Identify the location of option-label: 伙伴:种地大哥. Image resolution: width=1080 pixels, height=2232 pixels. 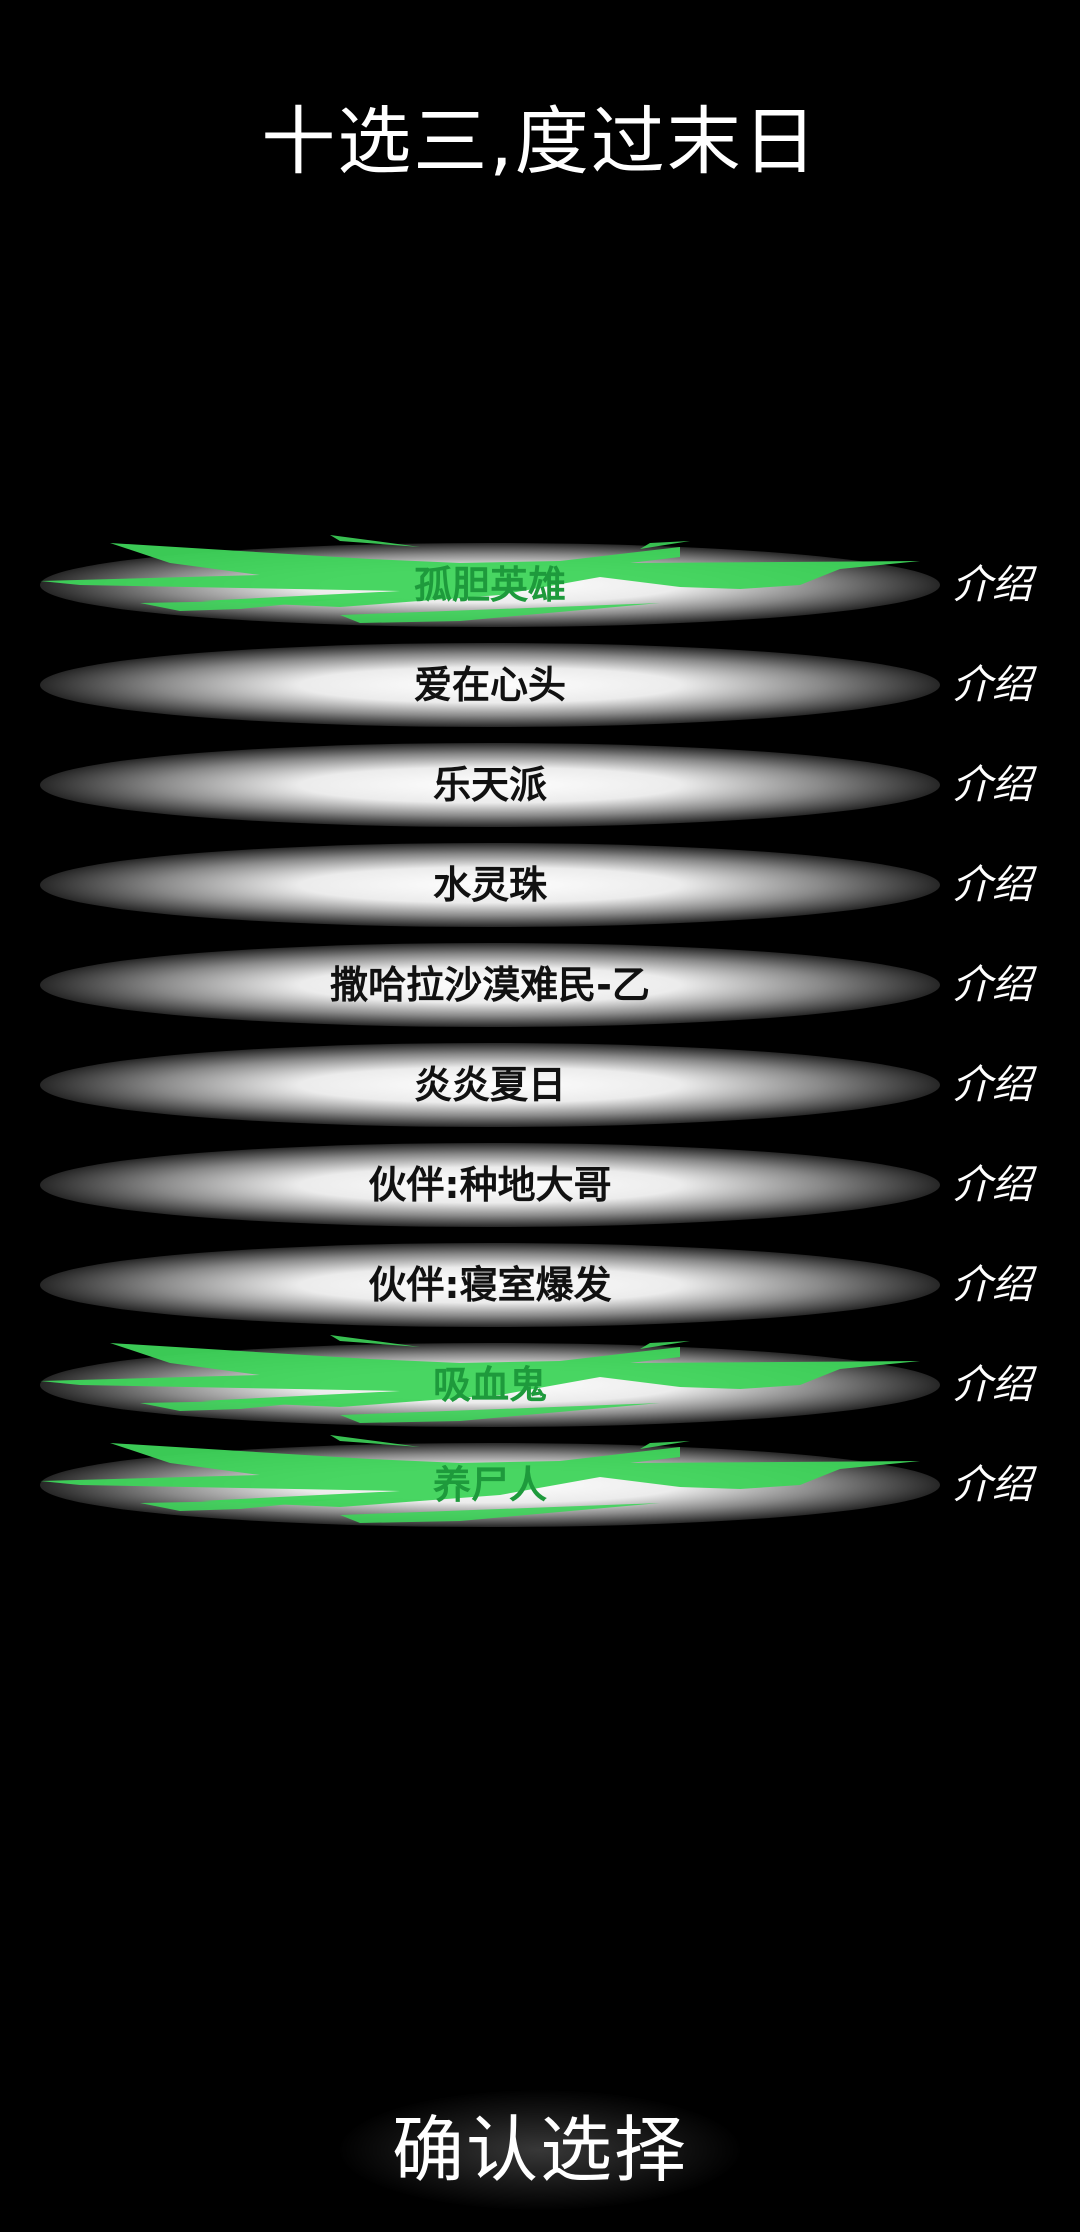
(490, 1185).